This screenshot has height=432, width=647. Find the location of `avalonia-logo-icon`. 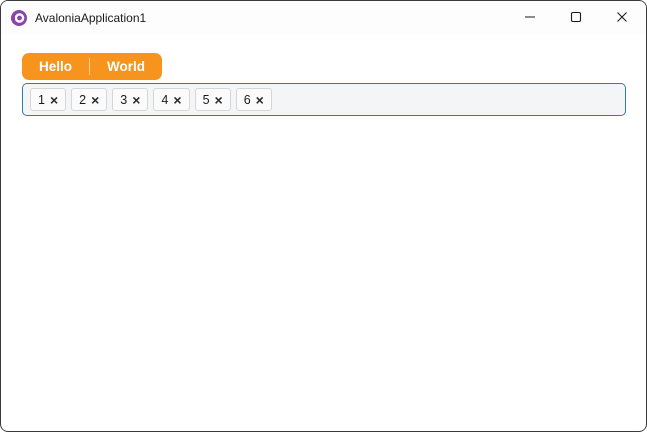

avalonia-logo-icon is located at coordinates (19, 18).